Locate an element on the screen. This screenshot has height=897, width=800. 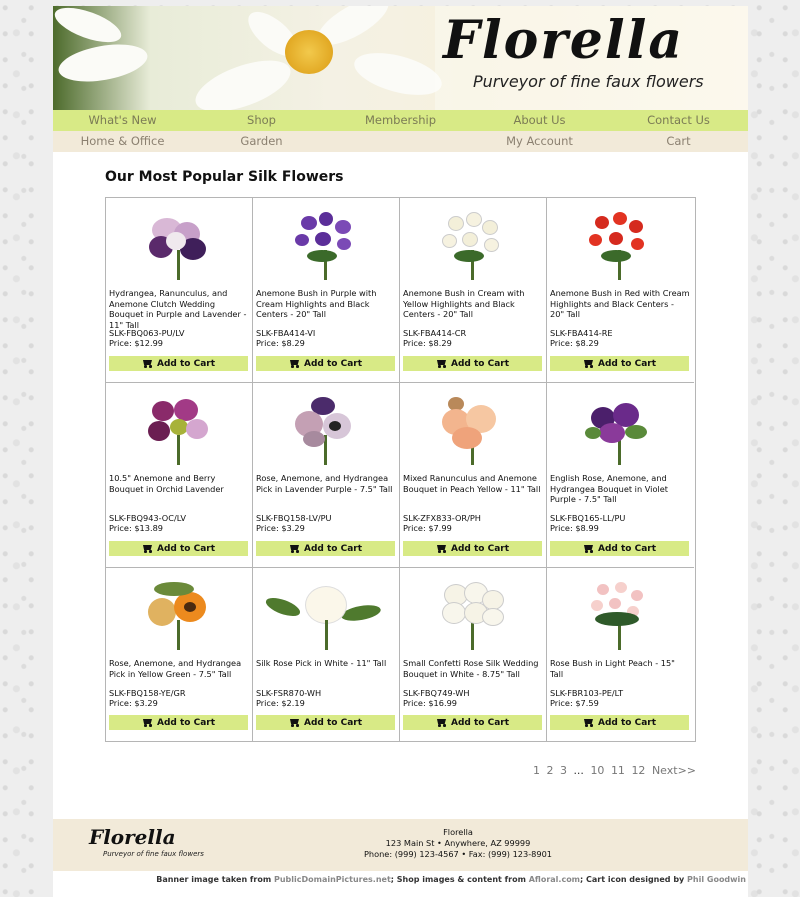
credits-link-banner: PublicDomainPictures.net is located at coordinates (332, 879).